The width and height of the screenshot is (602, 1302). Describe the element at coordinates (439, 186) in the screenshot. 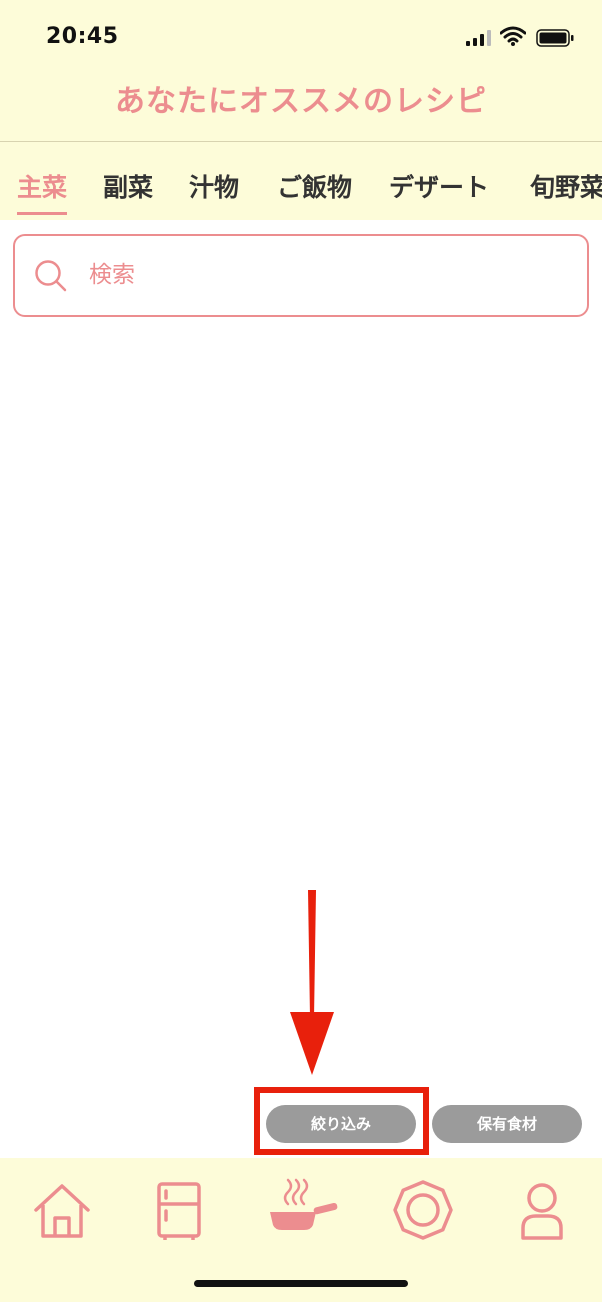

I see `tab-dessert: デザート` at that location.